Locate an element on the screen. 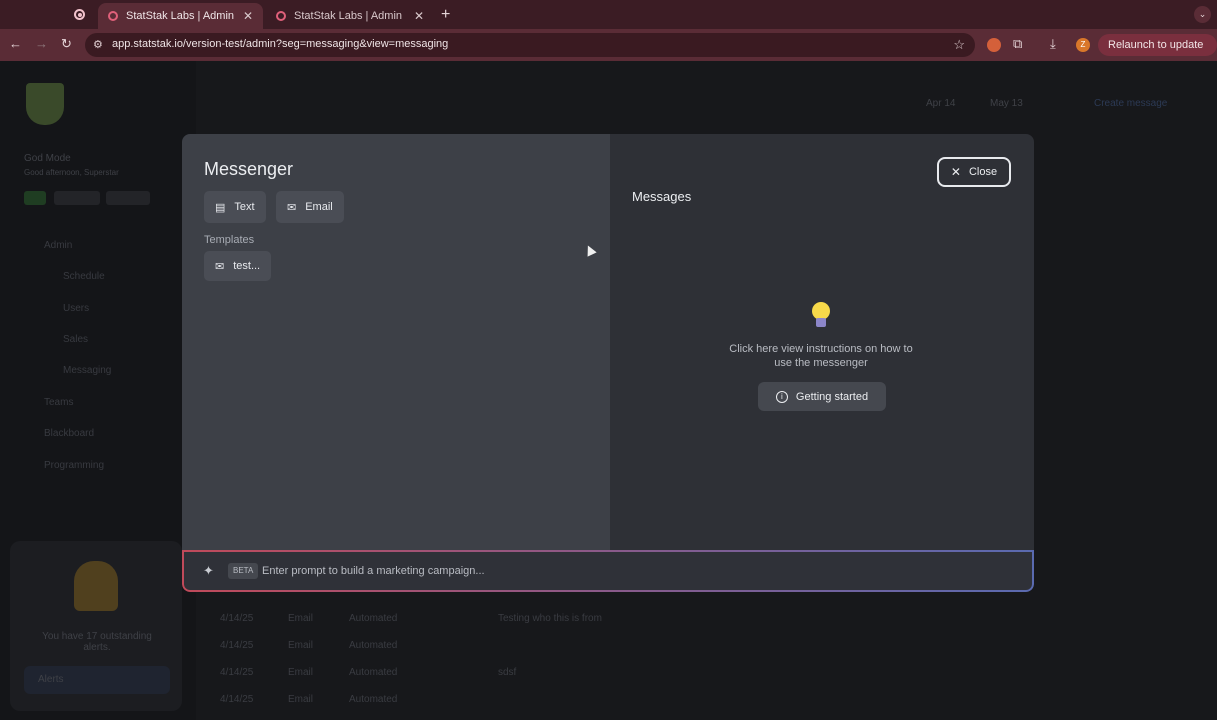  messages-title: Messages is located at coordinates (662, 196).